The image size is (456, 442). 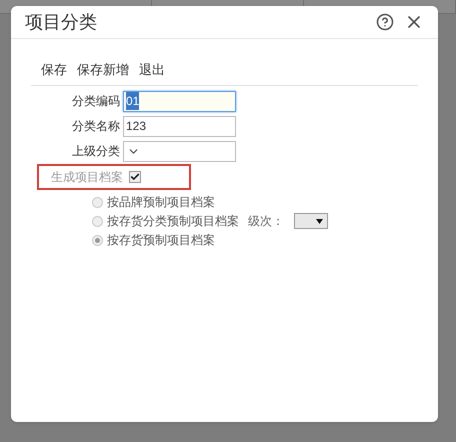 I want to click on caret-icon, so click(x=319, y=221).